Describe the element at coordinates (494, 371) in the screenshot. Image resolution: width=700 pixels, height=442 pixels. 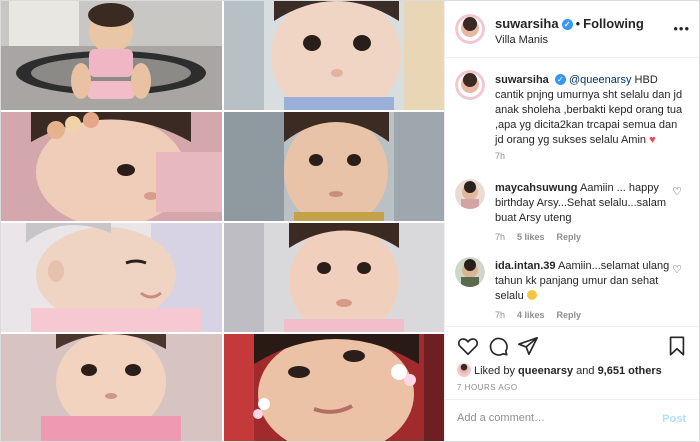
I see `liked-by-prefix: Liked by` at that location.